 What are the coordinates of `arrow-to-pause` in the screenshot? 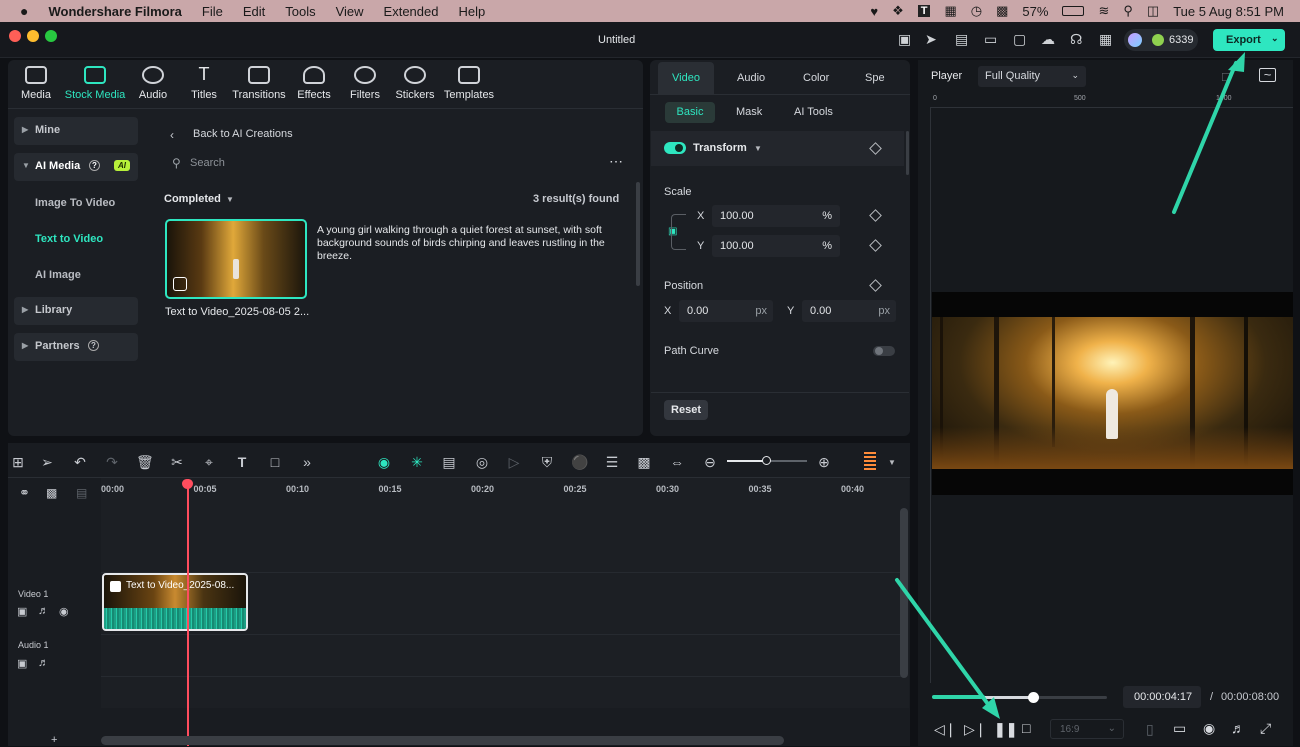 It's located at (945, 645).